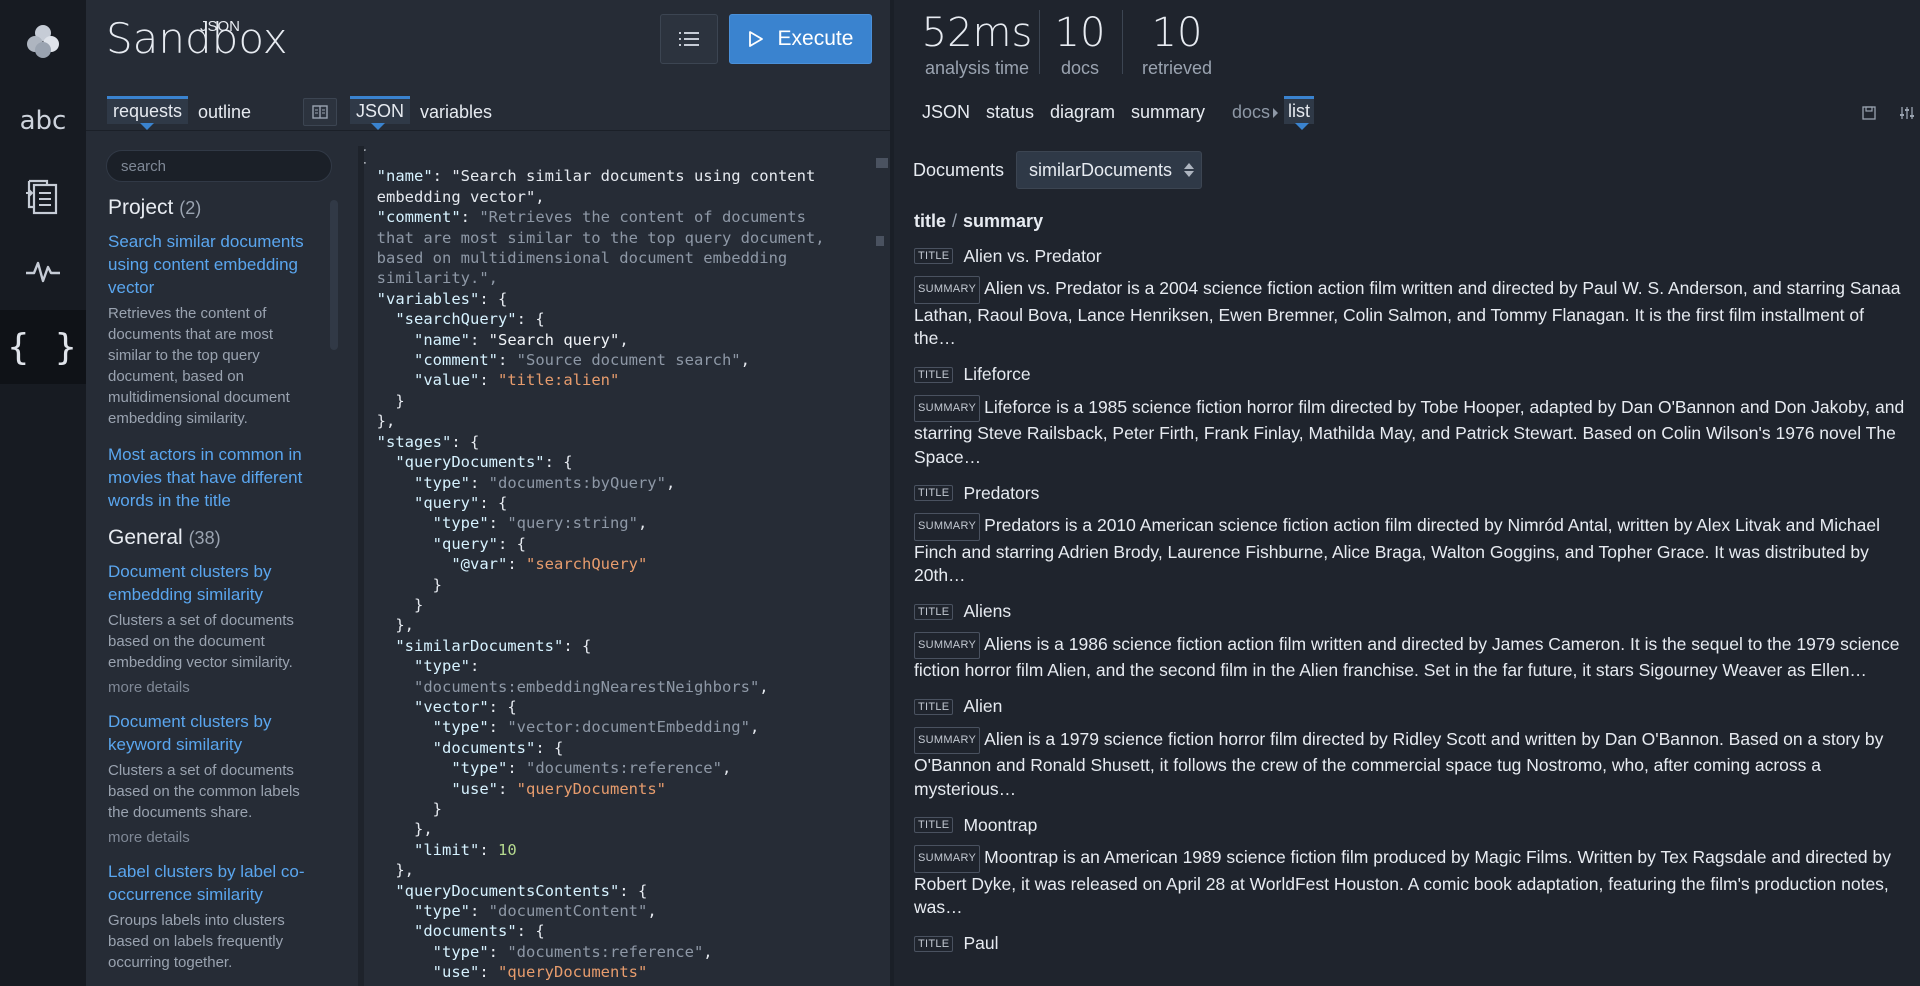 The width and height of the screenshot is (1920, 986). I want to click on tab-docs: docs, so click(1251, 112).